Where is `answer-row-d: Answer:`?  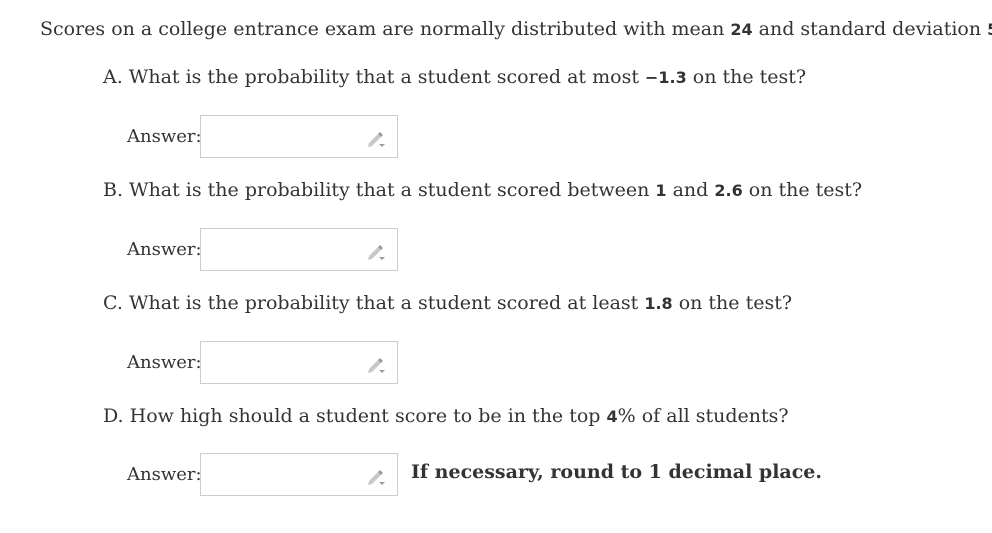
answer-row-d: Answer: is located at coordinates (262, 474).